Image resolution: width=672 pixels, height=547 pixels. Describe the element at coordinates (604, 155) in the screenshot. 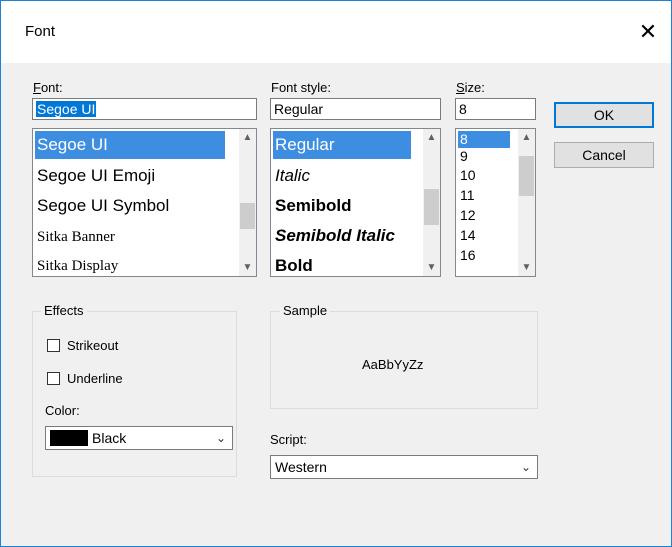

I see `cancel-button: Cancel` at that location.